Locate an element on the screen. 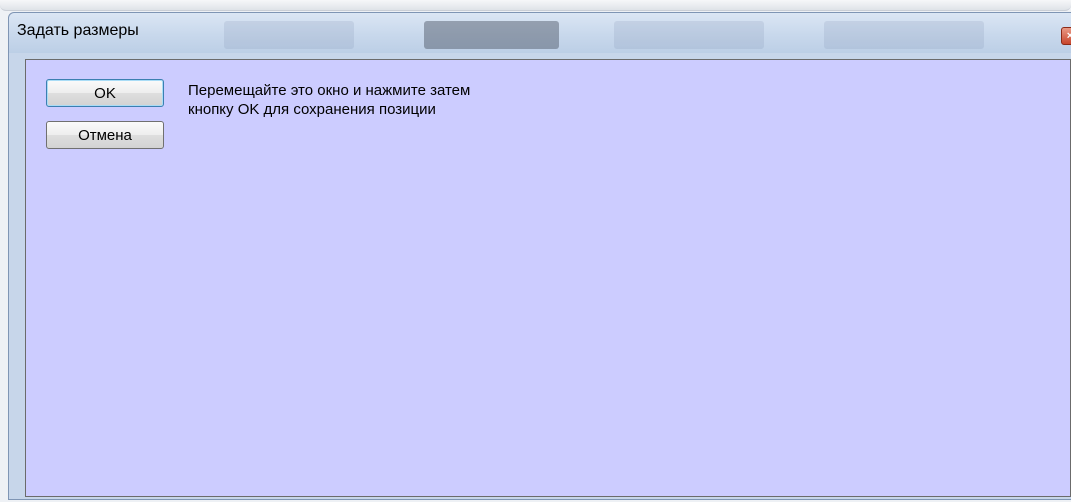 This screenshot has height=502, width=1071. ok-button: OK is located at coordinates (105, 93).